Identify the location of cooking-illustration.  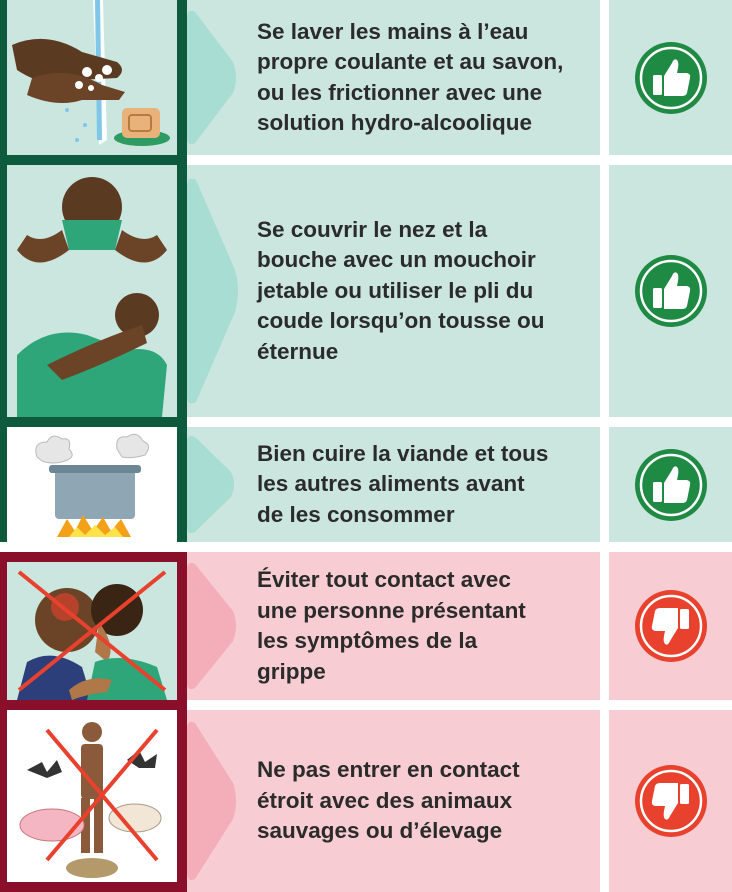
(92, 484).